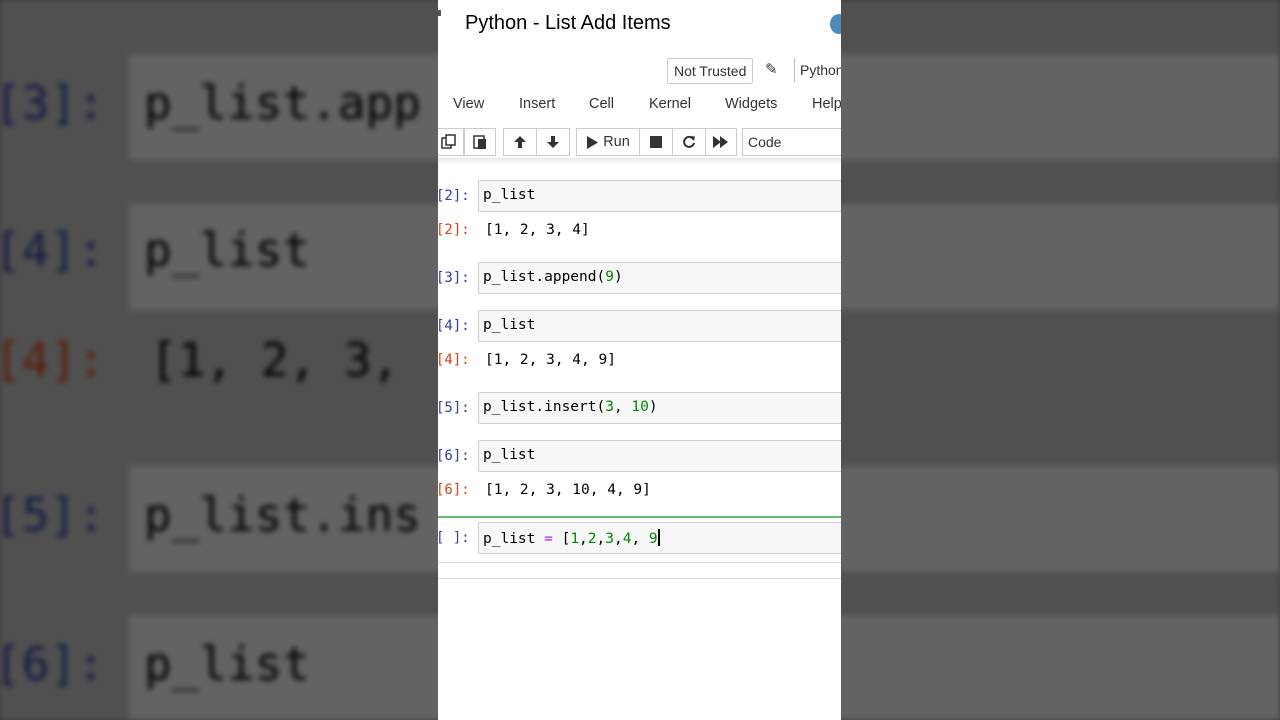 This screenshot has width=1280, height=720. Describe the element at coordinates (448, 141) in the screenshot. I see `copy-icon` at that location.